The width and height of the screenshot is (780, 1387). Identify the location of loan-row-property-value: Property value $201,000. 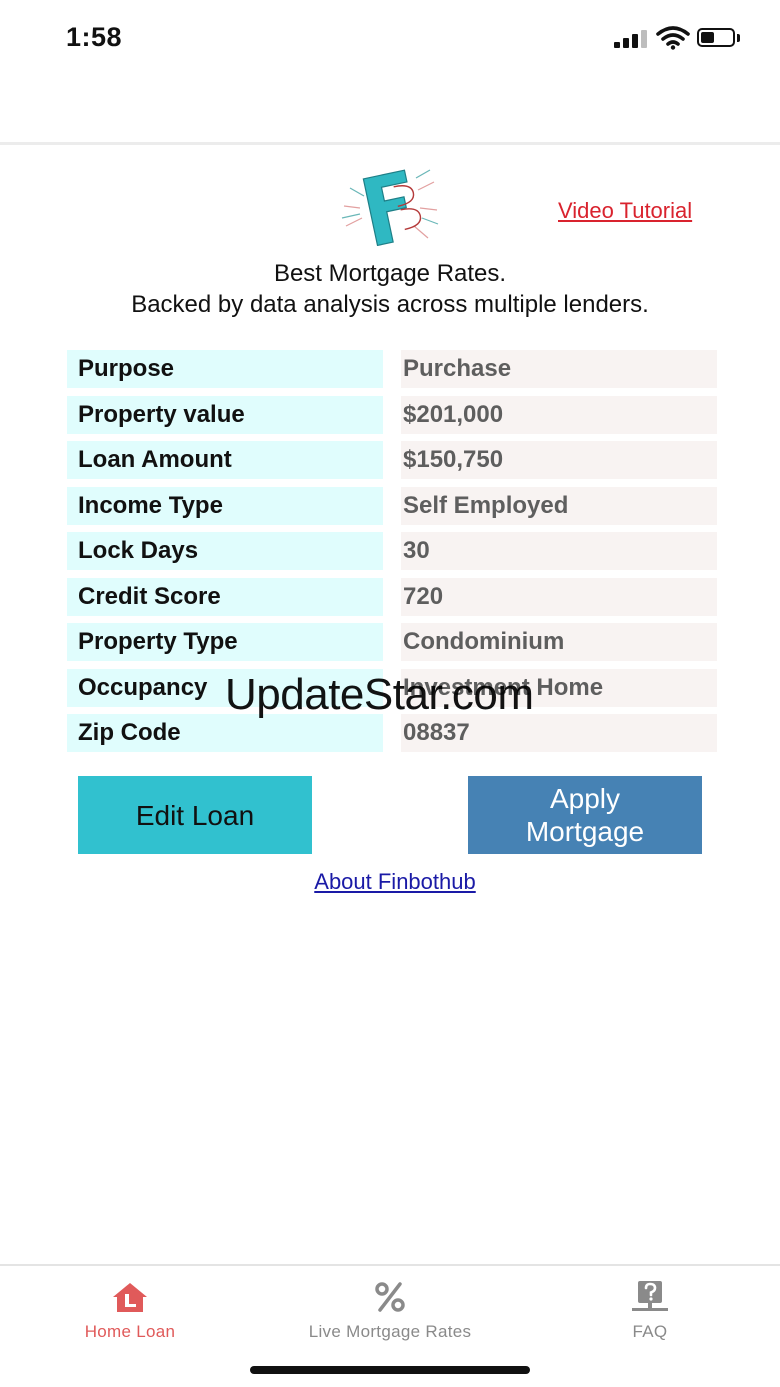
(392, 415).